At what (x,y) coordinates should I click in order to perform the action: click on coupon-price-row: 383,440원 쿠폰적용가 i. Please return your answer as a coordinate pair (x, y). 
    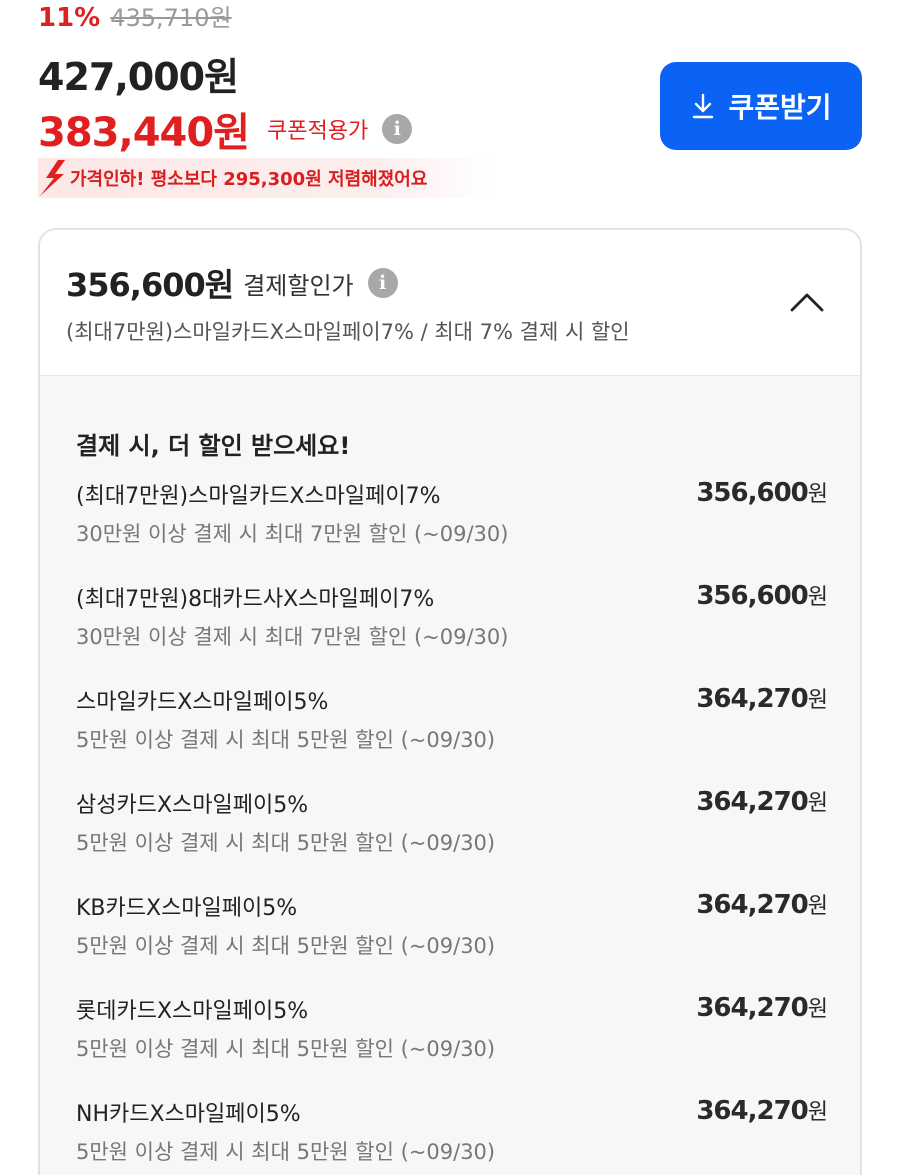
    Looking at the image, I should click on (225, 129).